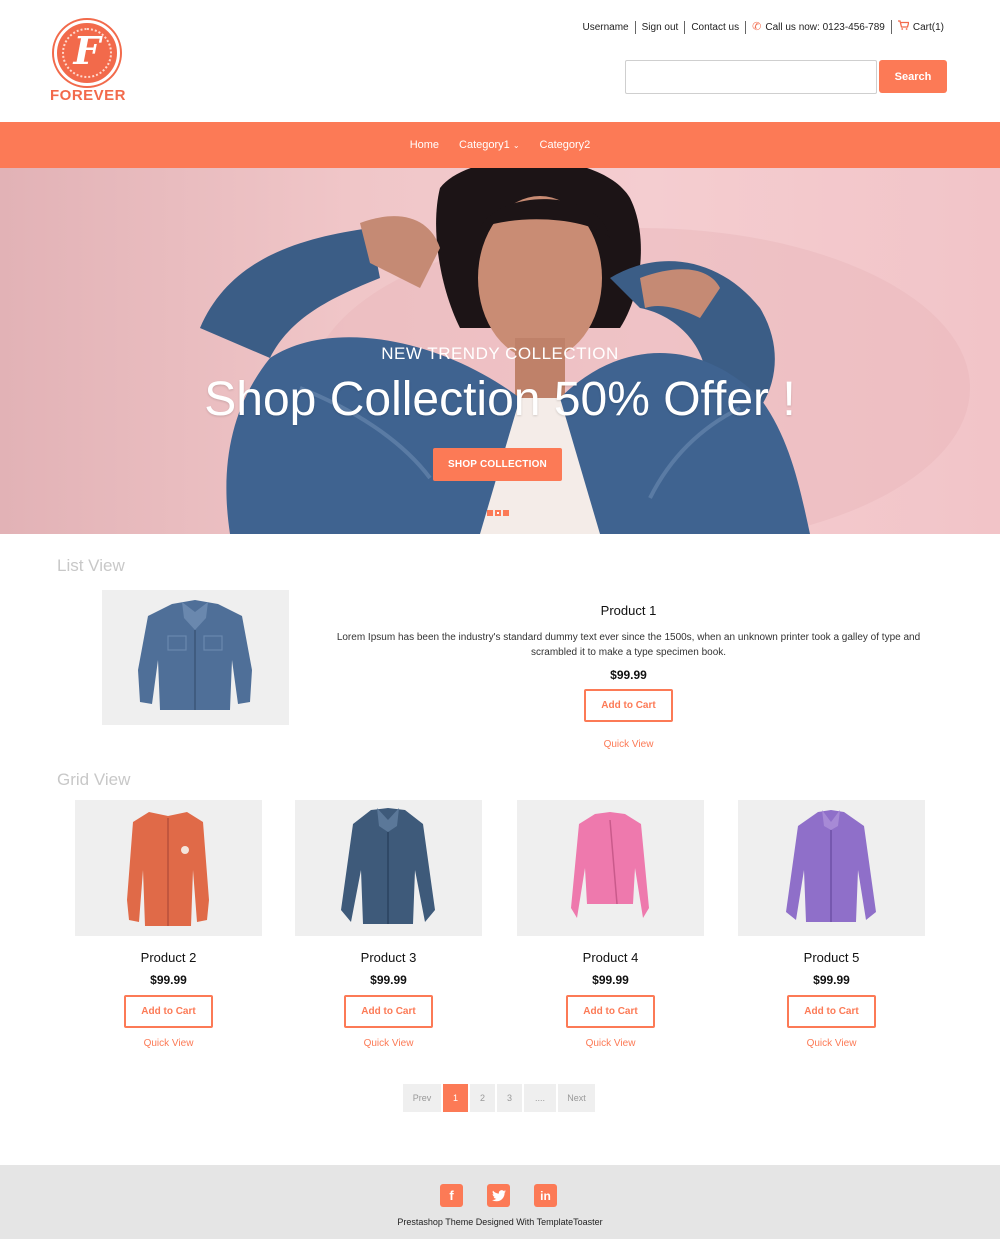  Describe the element at coordinates (94, 779) in the screenshot. I see `grid-view-heading: Grid View` at that location.